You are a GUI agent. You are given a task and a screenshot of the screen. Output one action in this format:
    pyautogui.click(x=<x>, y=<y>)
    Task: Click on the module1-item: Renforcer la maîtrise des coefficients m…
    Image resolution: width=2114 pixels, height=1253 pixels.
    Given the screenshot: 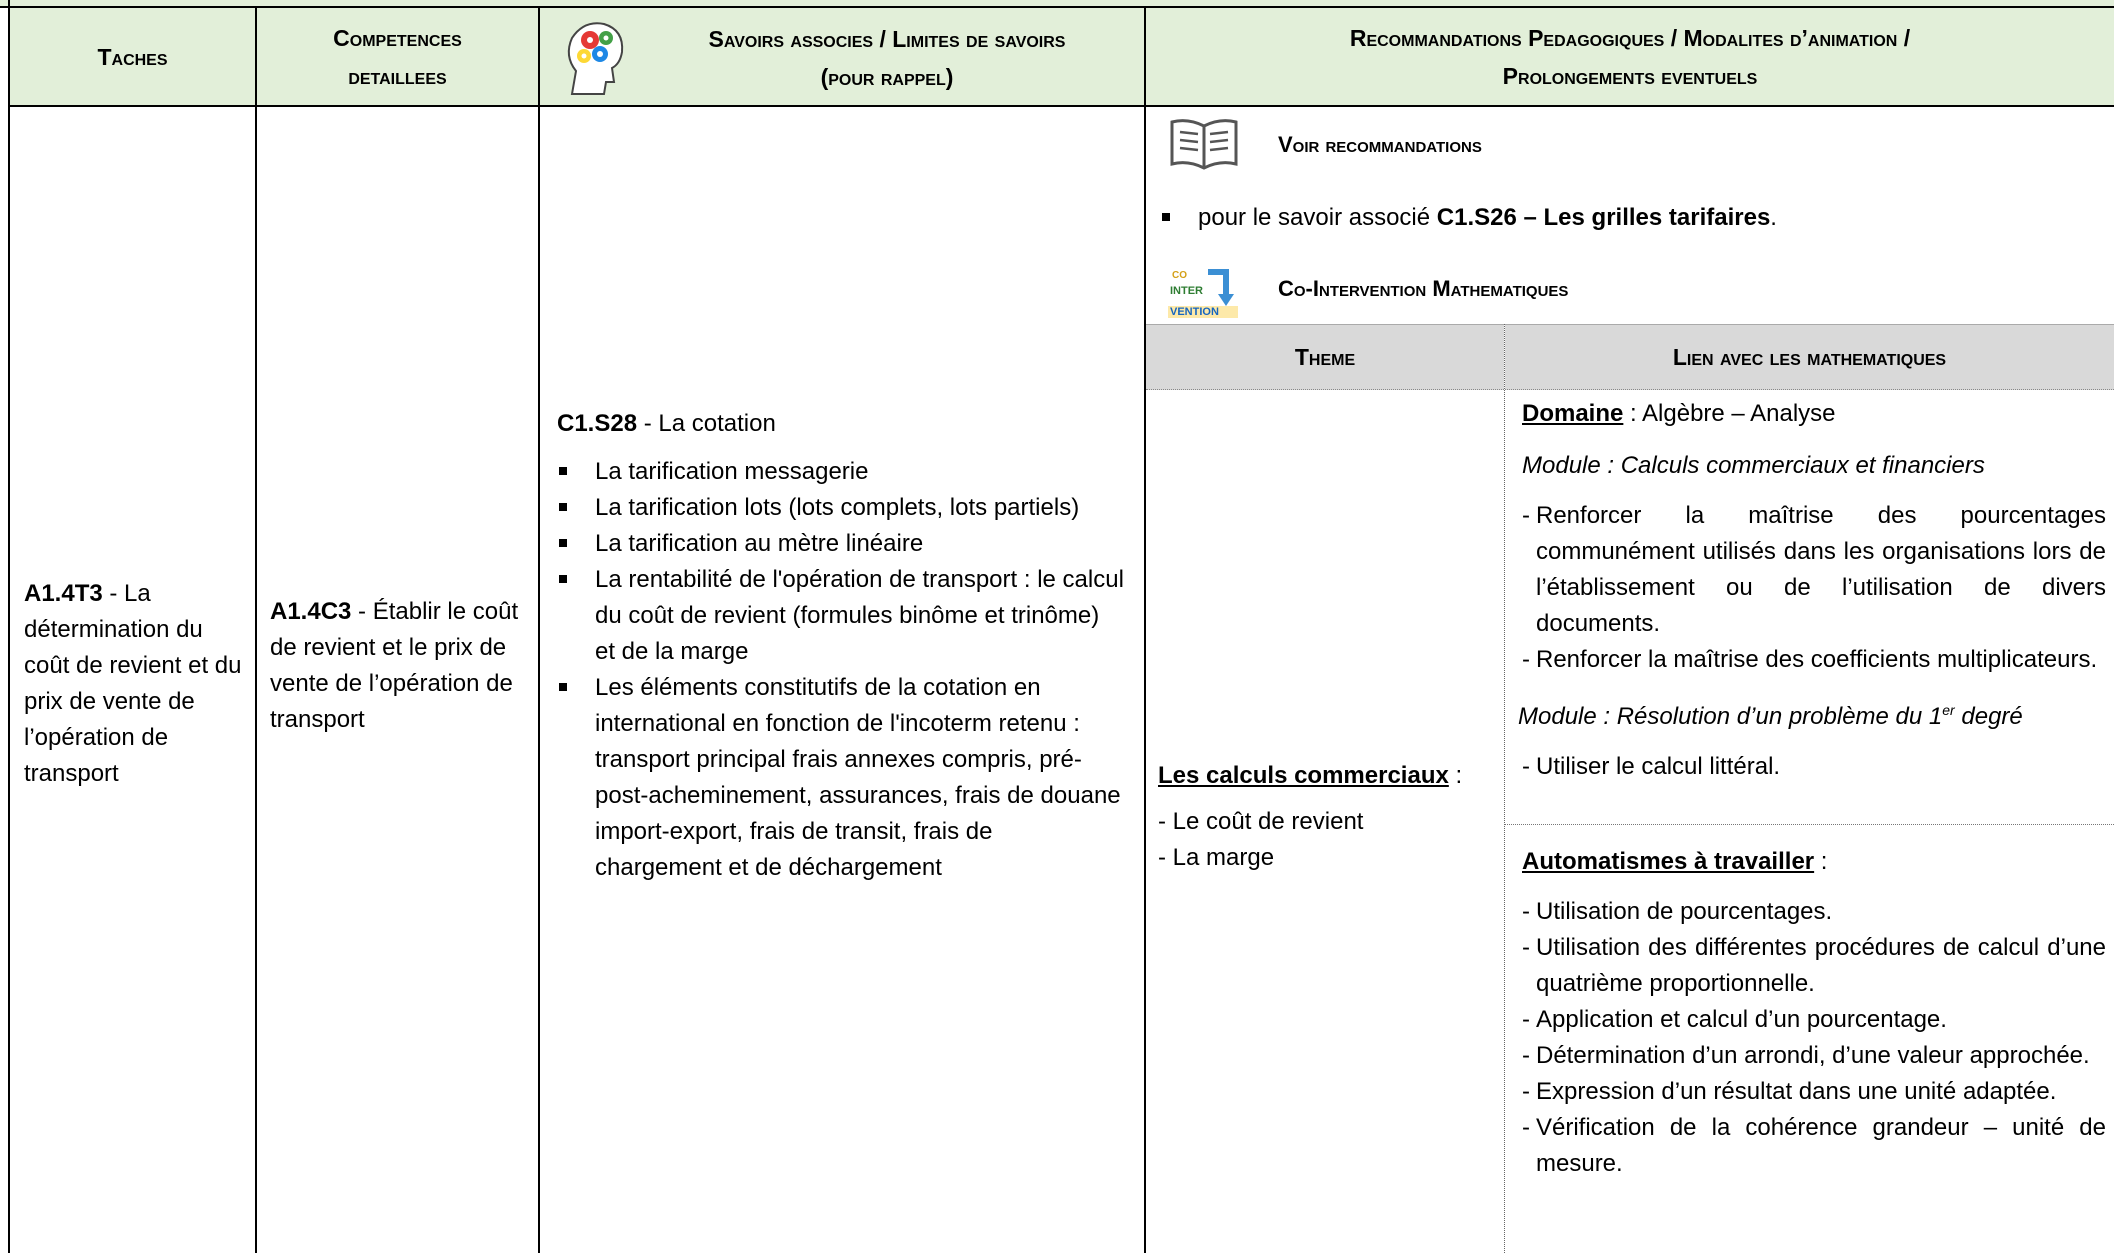 What is the action you would take?
    pyautogui.click(x=1814, y=660)
    